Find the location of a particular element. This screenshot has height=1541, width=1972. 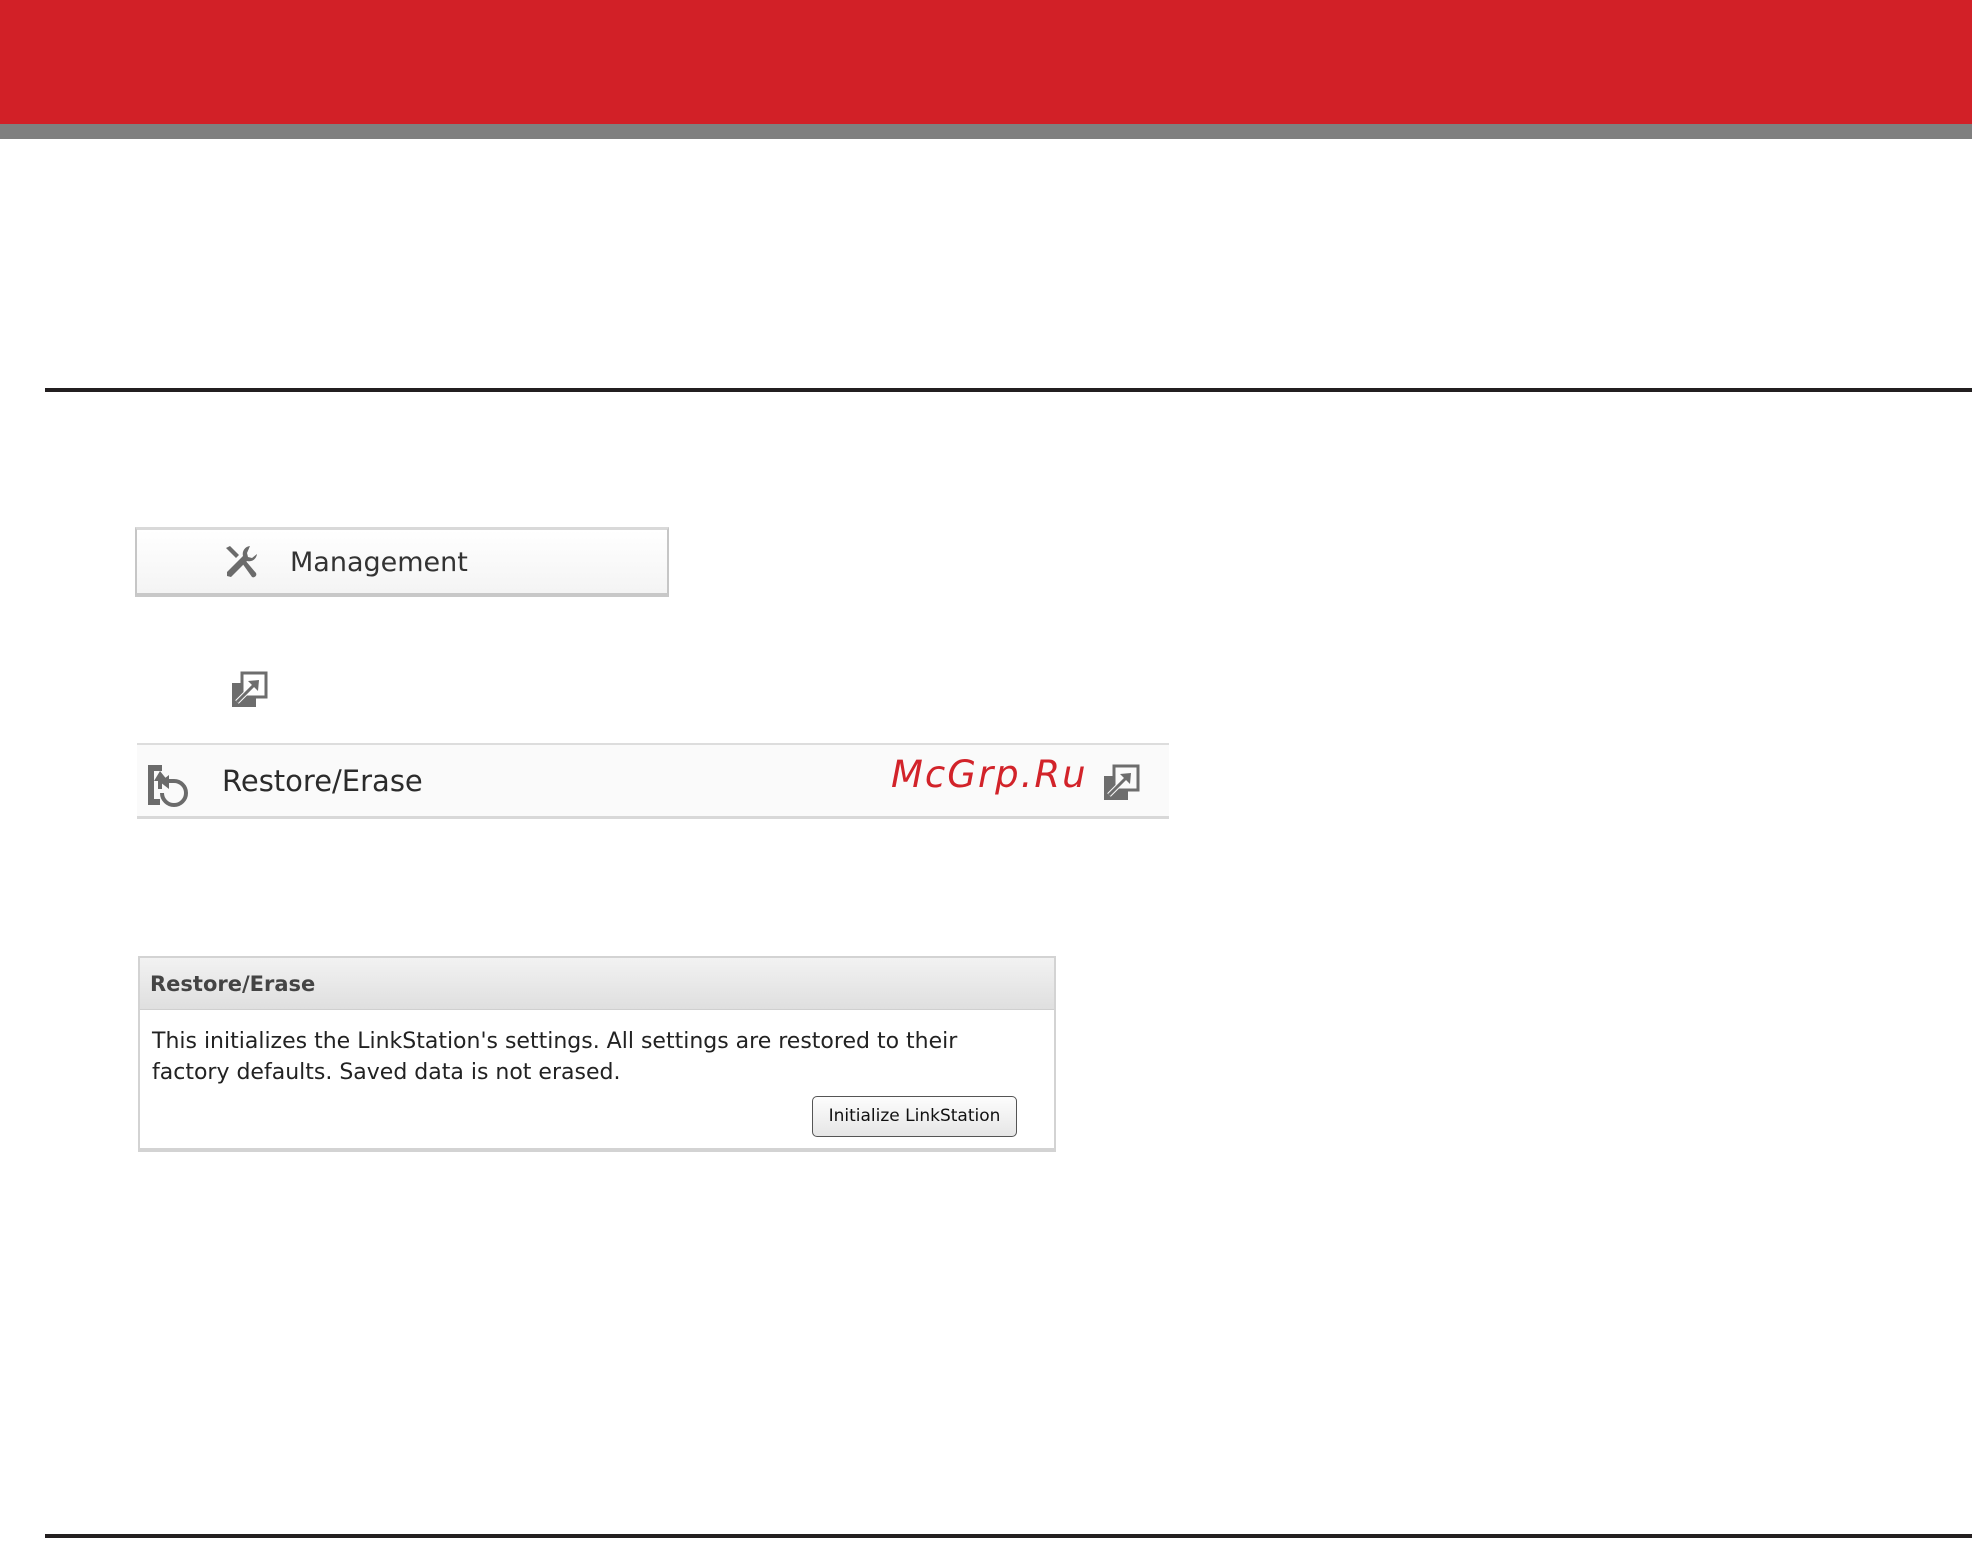

section-divider-top is located at coordinates (1008, 390).